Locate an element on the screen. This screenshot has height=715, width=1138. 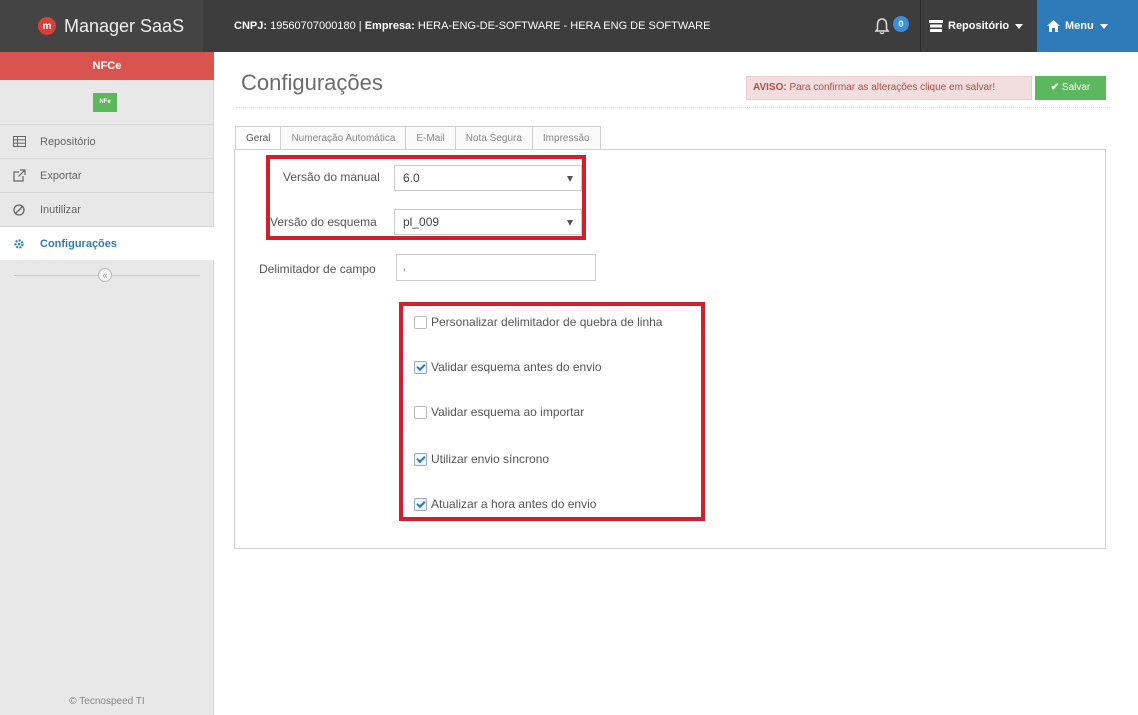
check-icon: ✔ is located at coordinates (1055, 87).